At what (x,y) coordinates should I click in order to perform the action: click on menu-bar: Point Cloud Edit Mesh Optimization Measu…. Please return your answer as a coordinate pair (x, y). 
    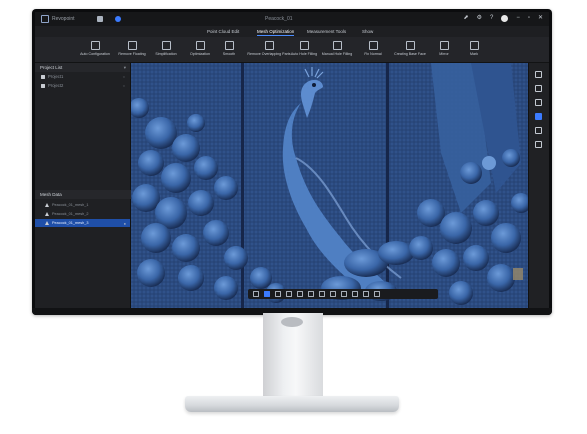
    Looking at the image, I should click on (292, 31).